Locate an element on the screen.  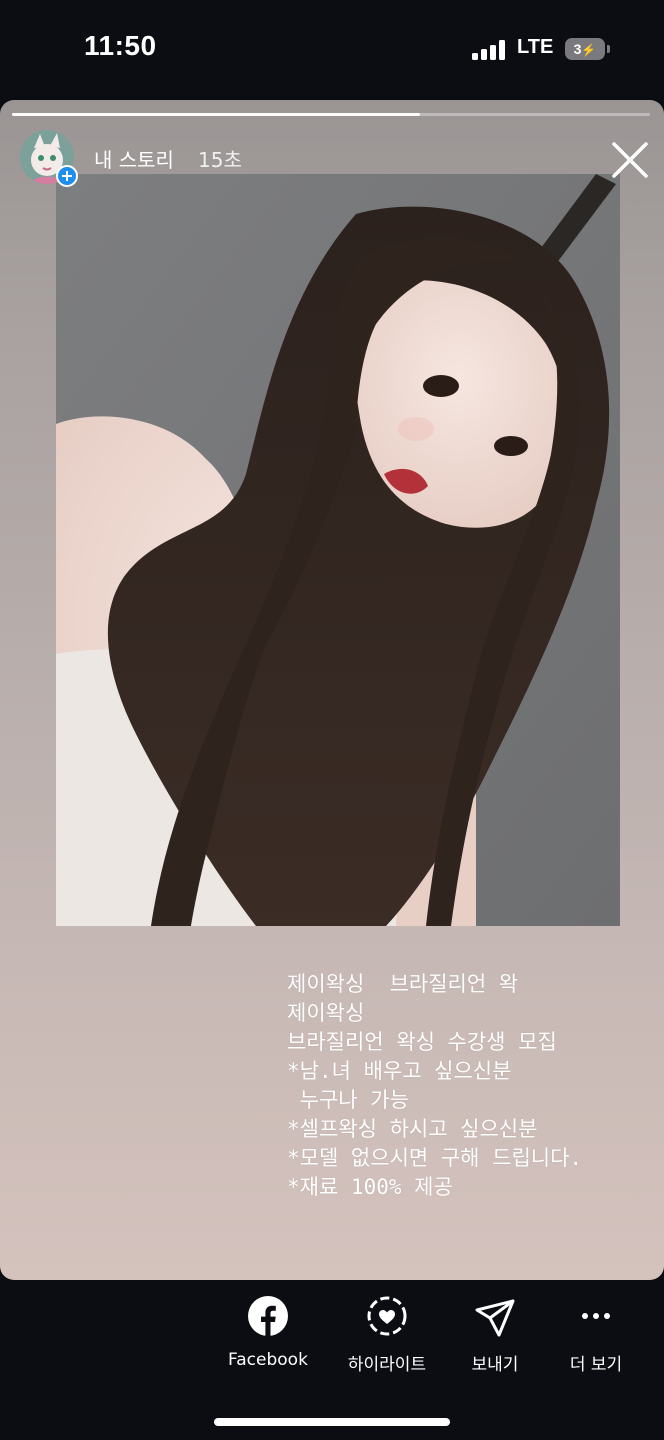
caption-line: 제이왁싱 브라질리언 왁 is located at coordinates (403, 984).